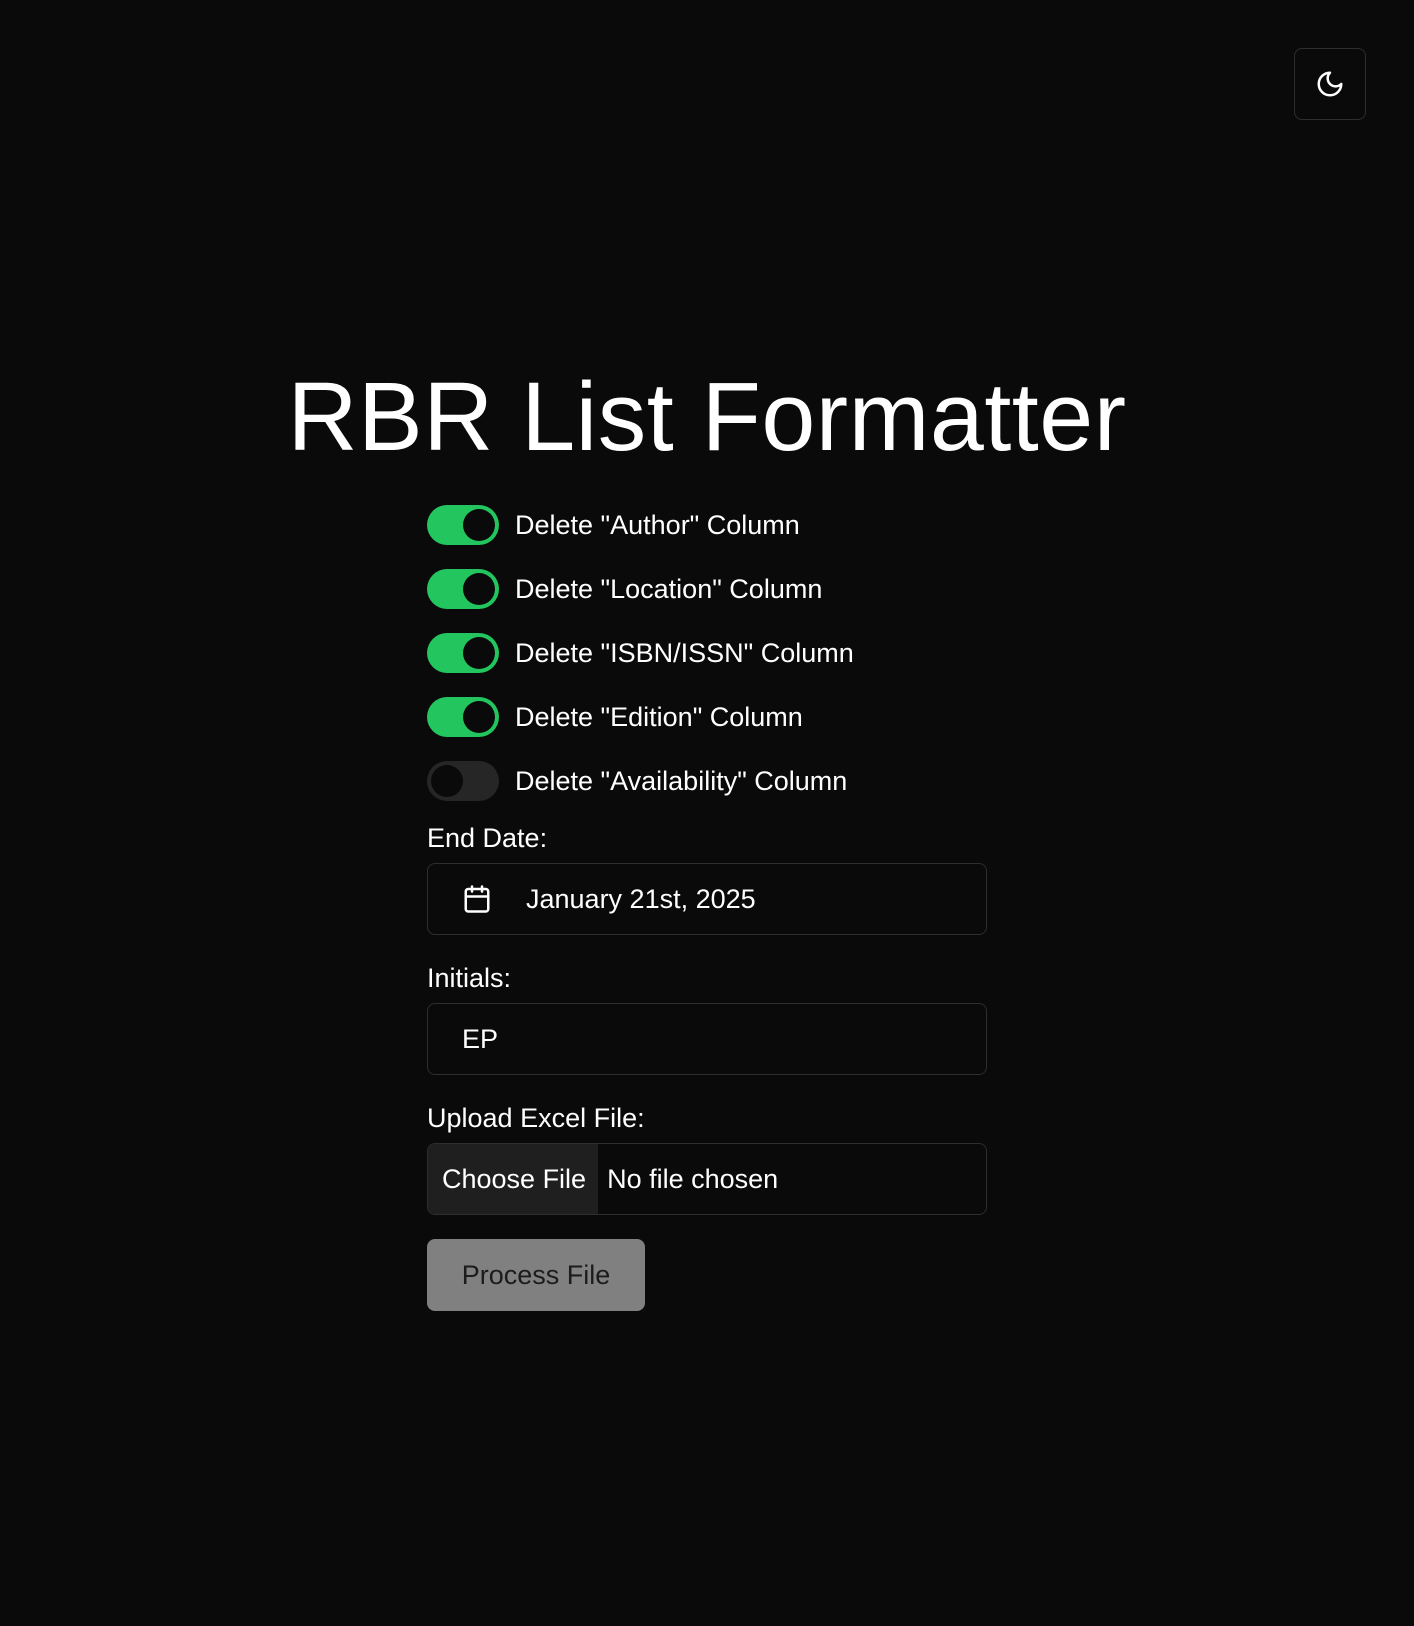 This screenshot has width=1414, height=1626. I want to click on toggle-row-isbn: Delete "ISBN/ISSN" Column, so click(707, 653).